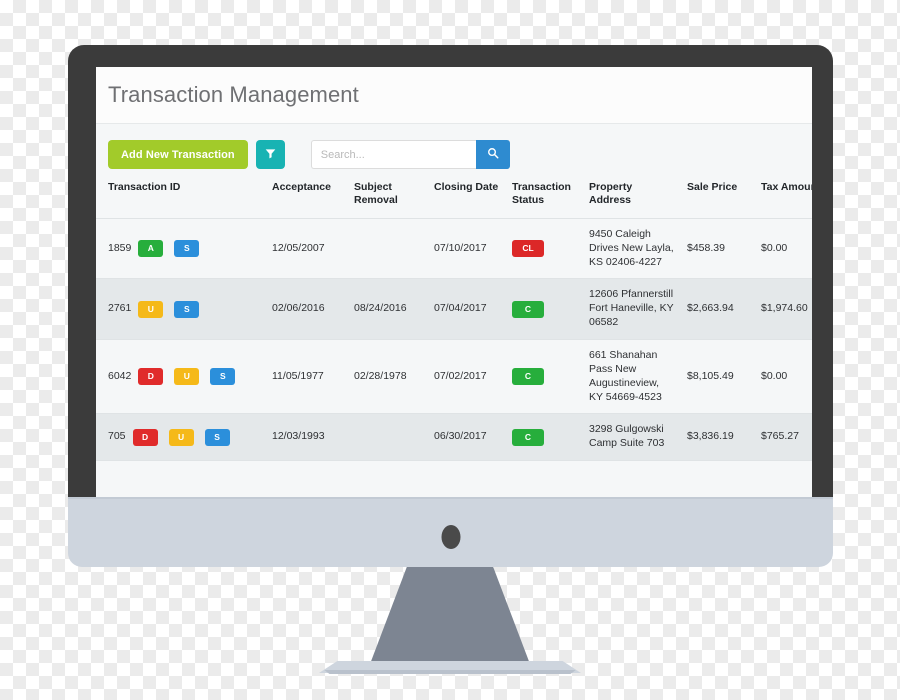 Image resolution: width=900 pixels, height=700 pixels. Describe the element at coordinates (307, 199) in the screenshot. I see `column-header-acceptance: Acceptance` at that location.